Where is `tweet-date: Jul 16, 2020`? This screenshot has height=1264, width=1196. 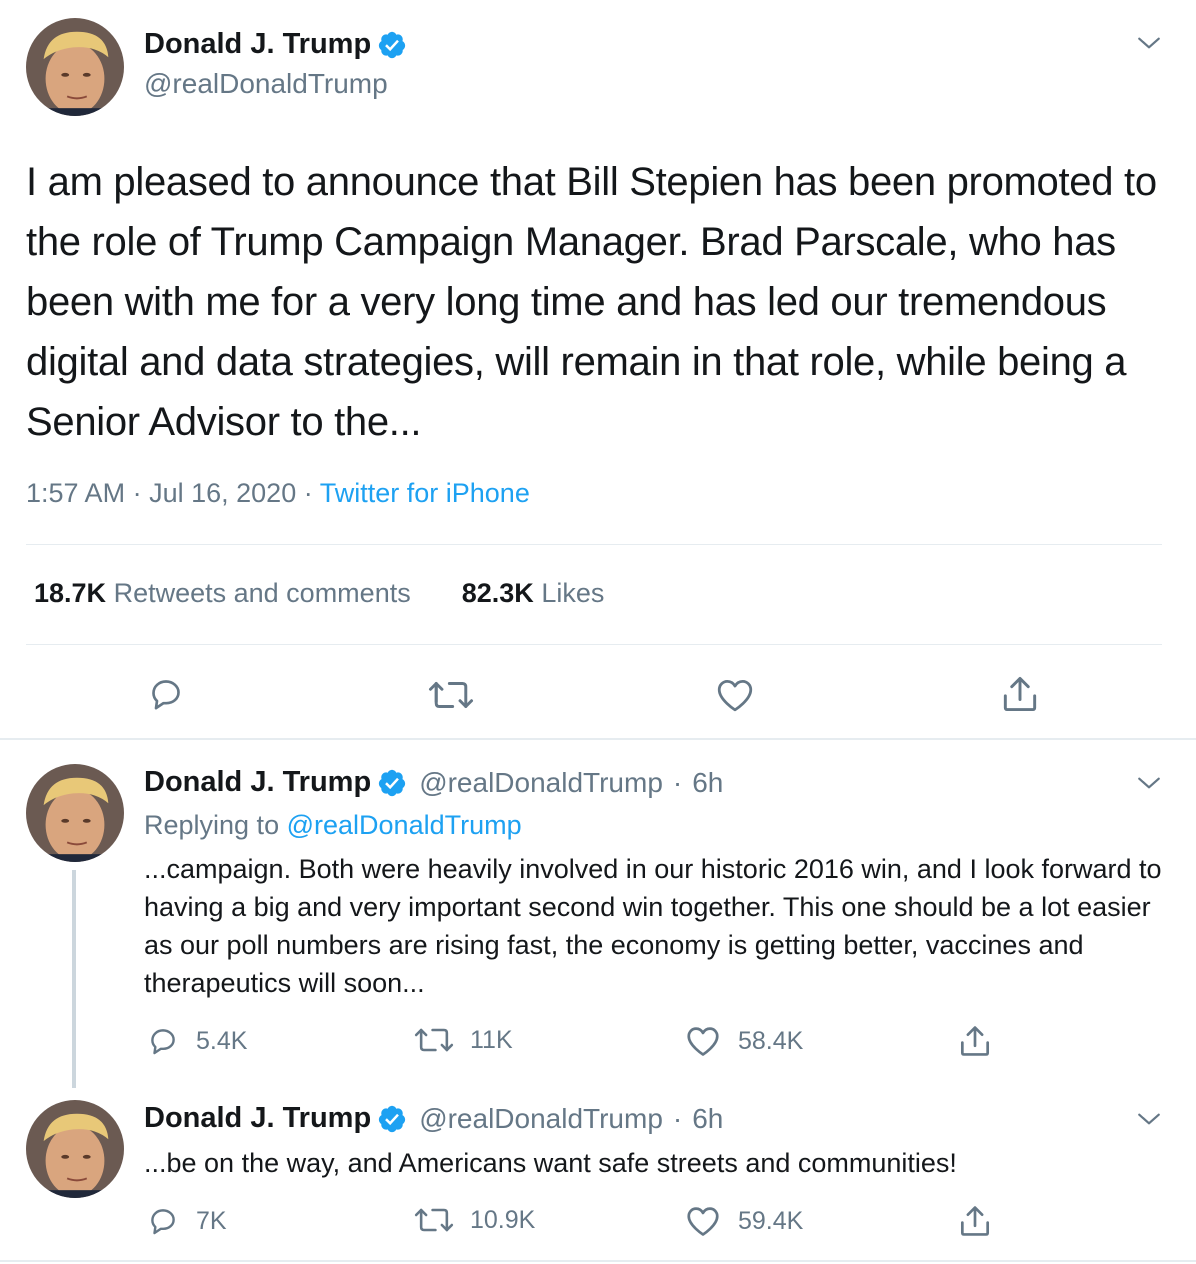 tweet-date: Jul 16, 2020 is located at coordinates (222, 493).